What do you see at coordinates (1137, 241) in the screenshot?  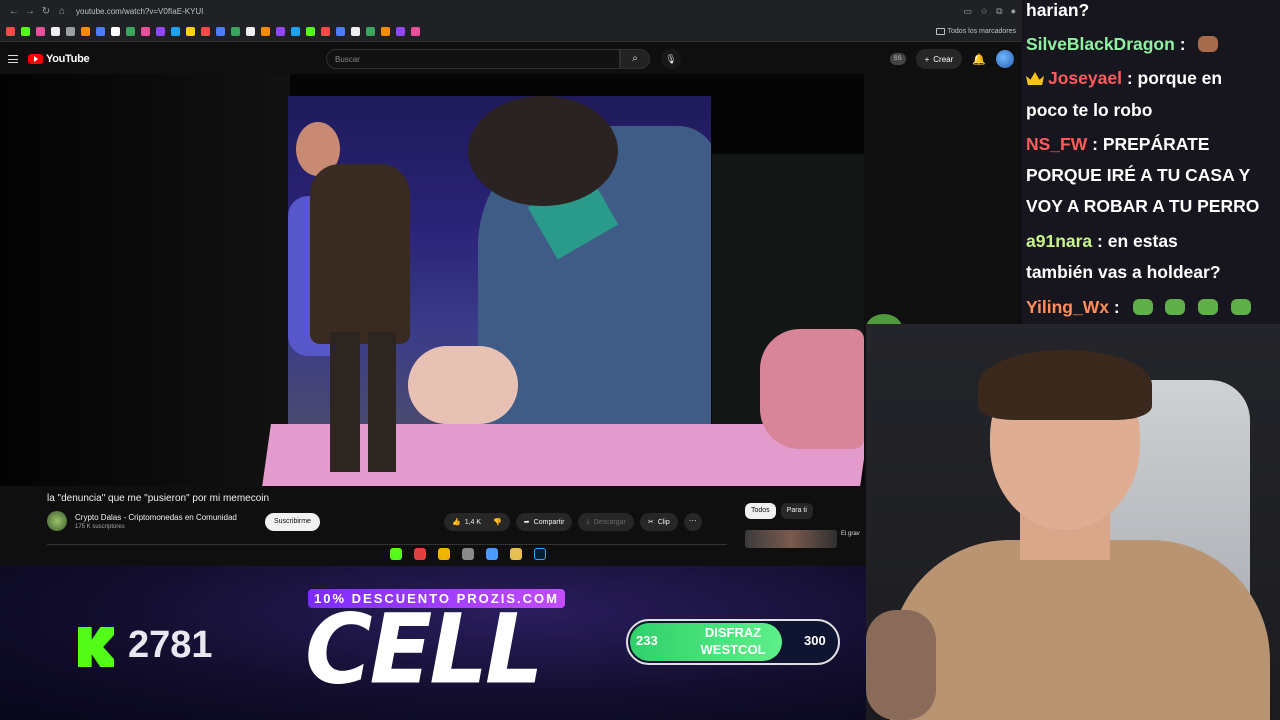 I see `chat-text: : en estas` at bounding box center [1137, 241].